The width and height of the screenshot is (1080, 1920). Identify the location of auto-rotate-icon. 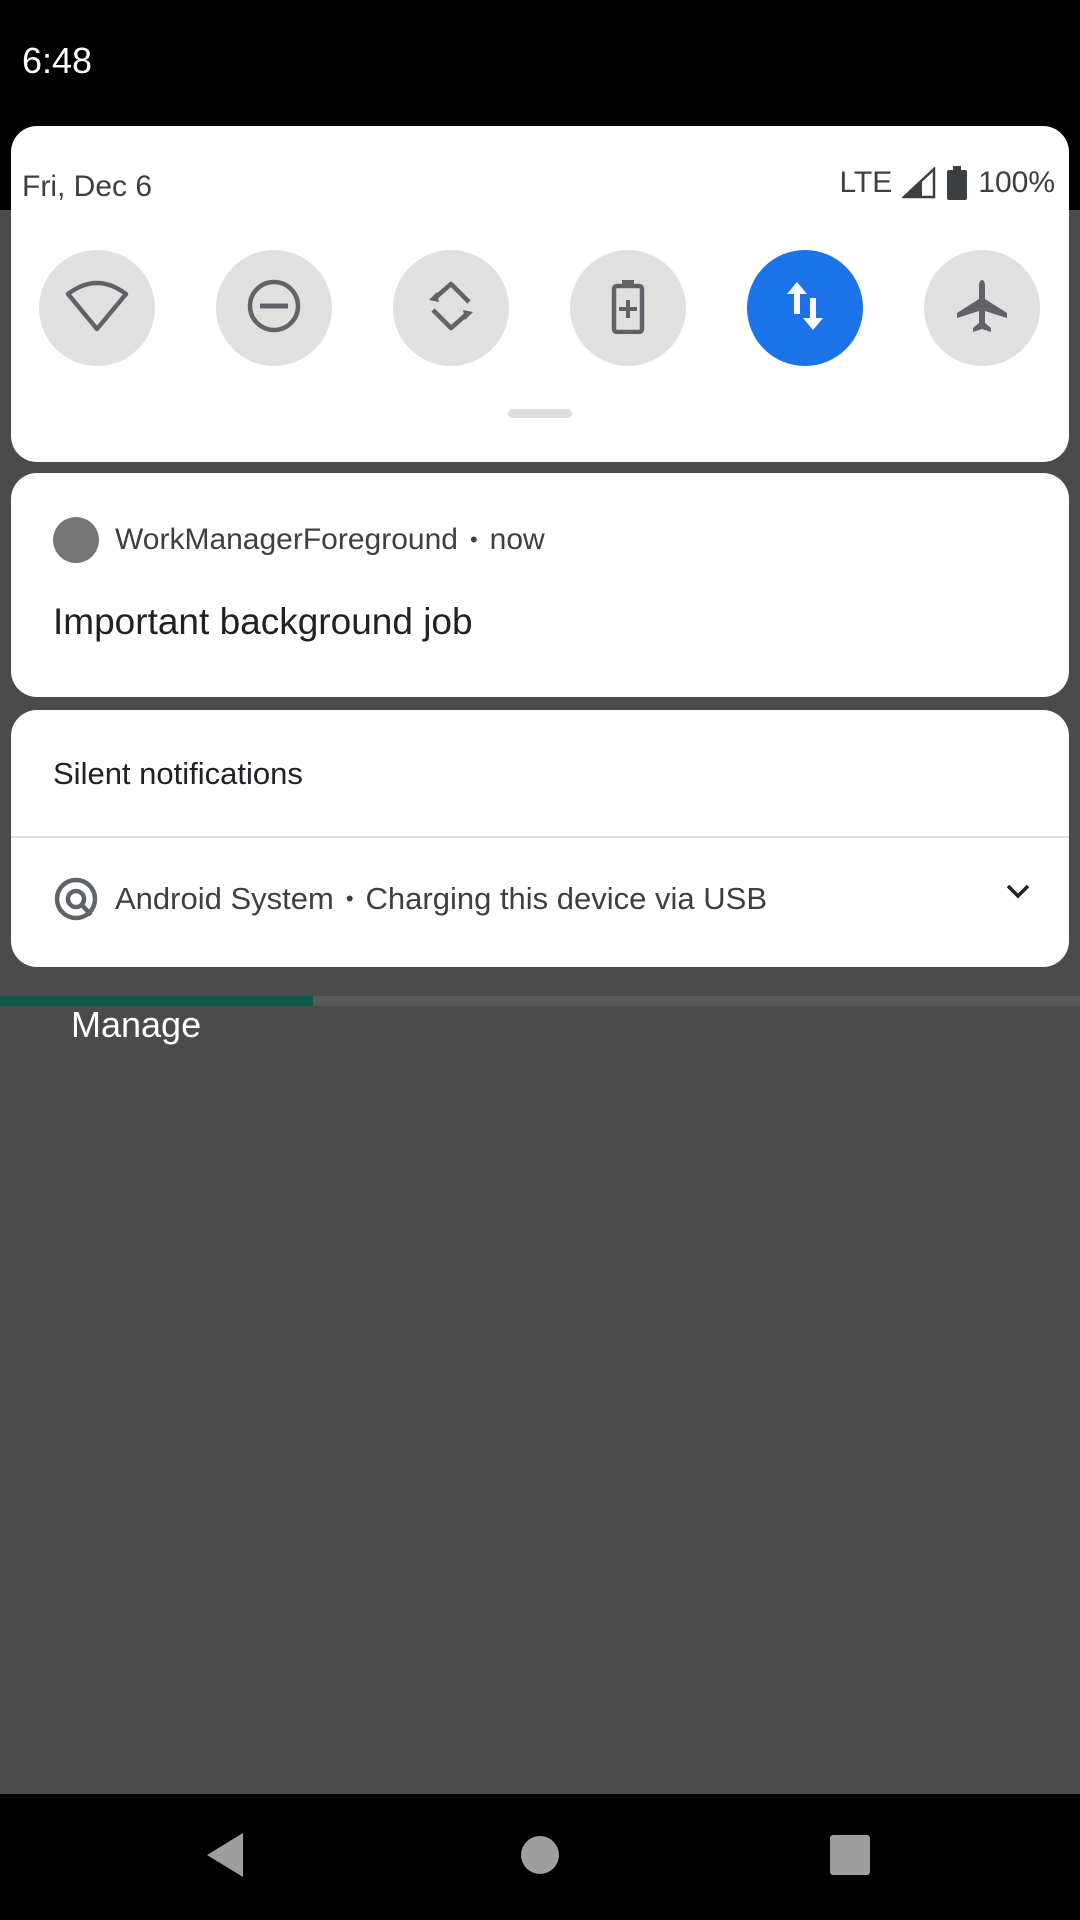
(451, 308).